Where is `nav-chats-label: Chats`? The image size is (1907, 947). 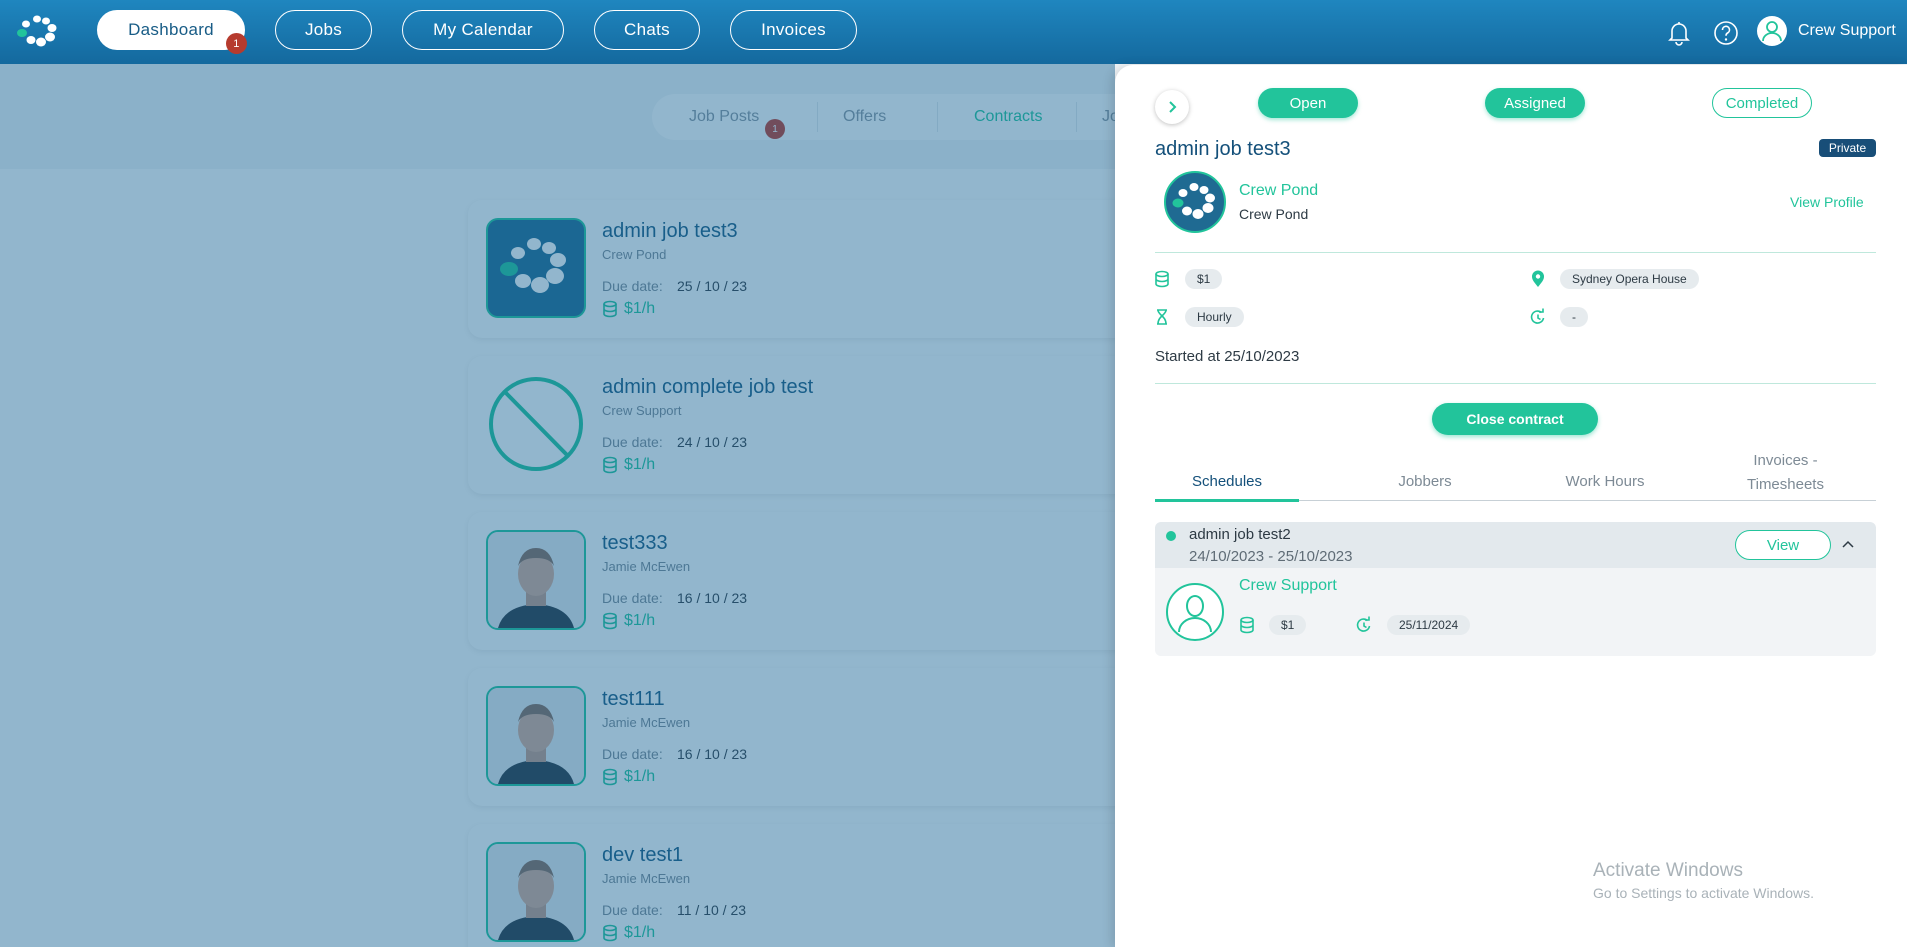
nav-chats-label: Chats is located at coordinates (647, 29).